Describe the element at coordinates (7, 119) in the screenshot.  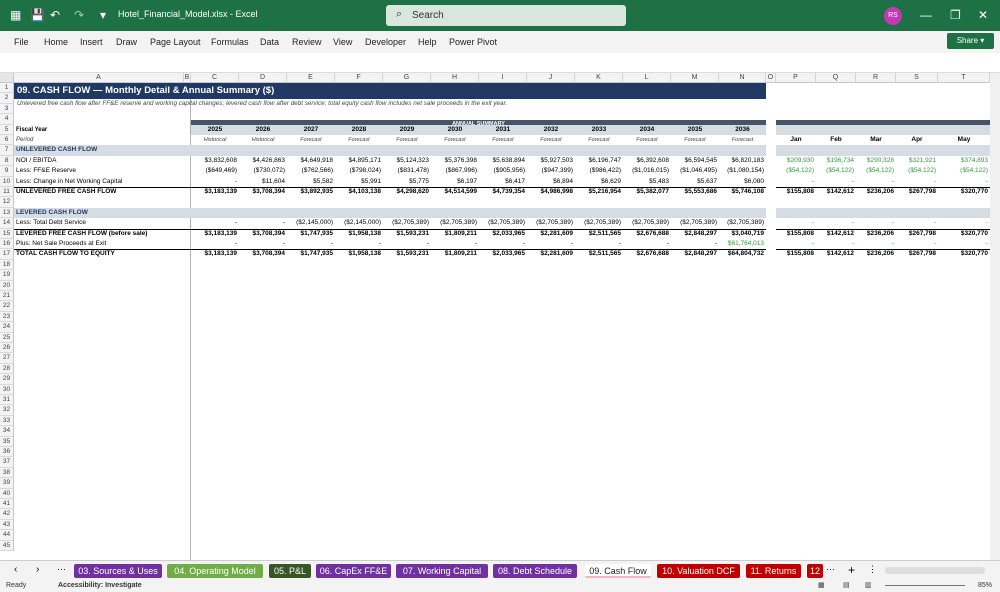
I see `row-header-4: 4` at that location.